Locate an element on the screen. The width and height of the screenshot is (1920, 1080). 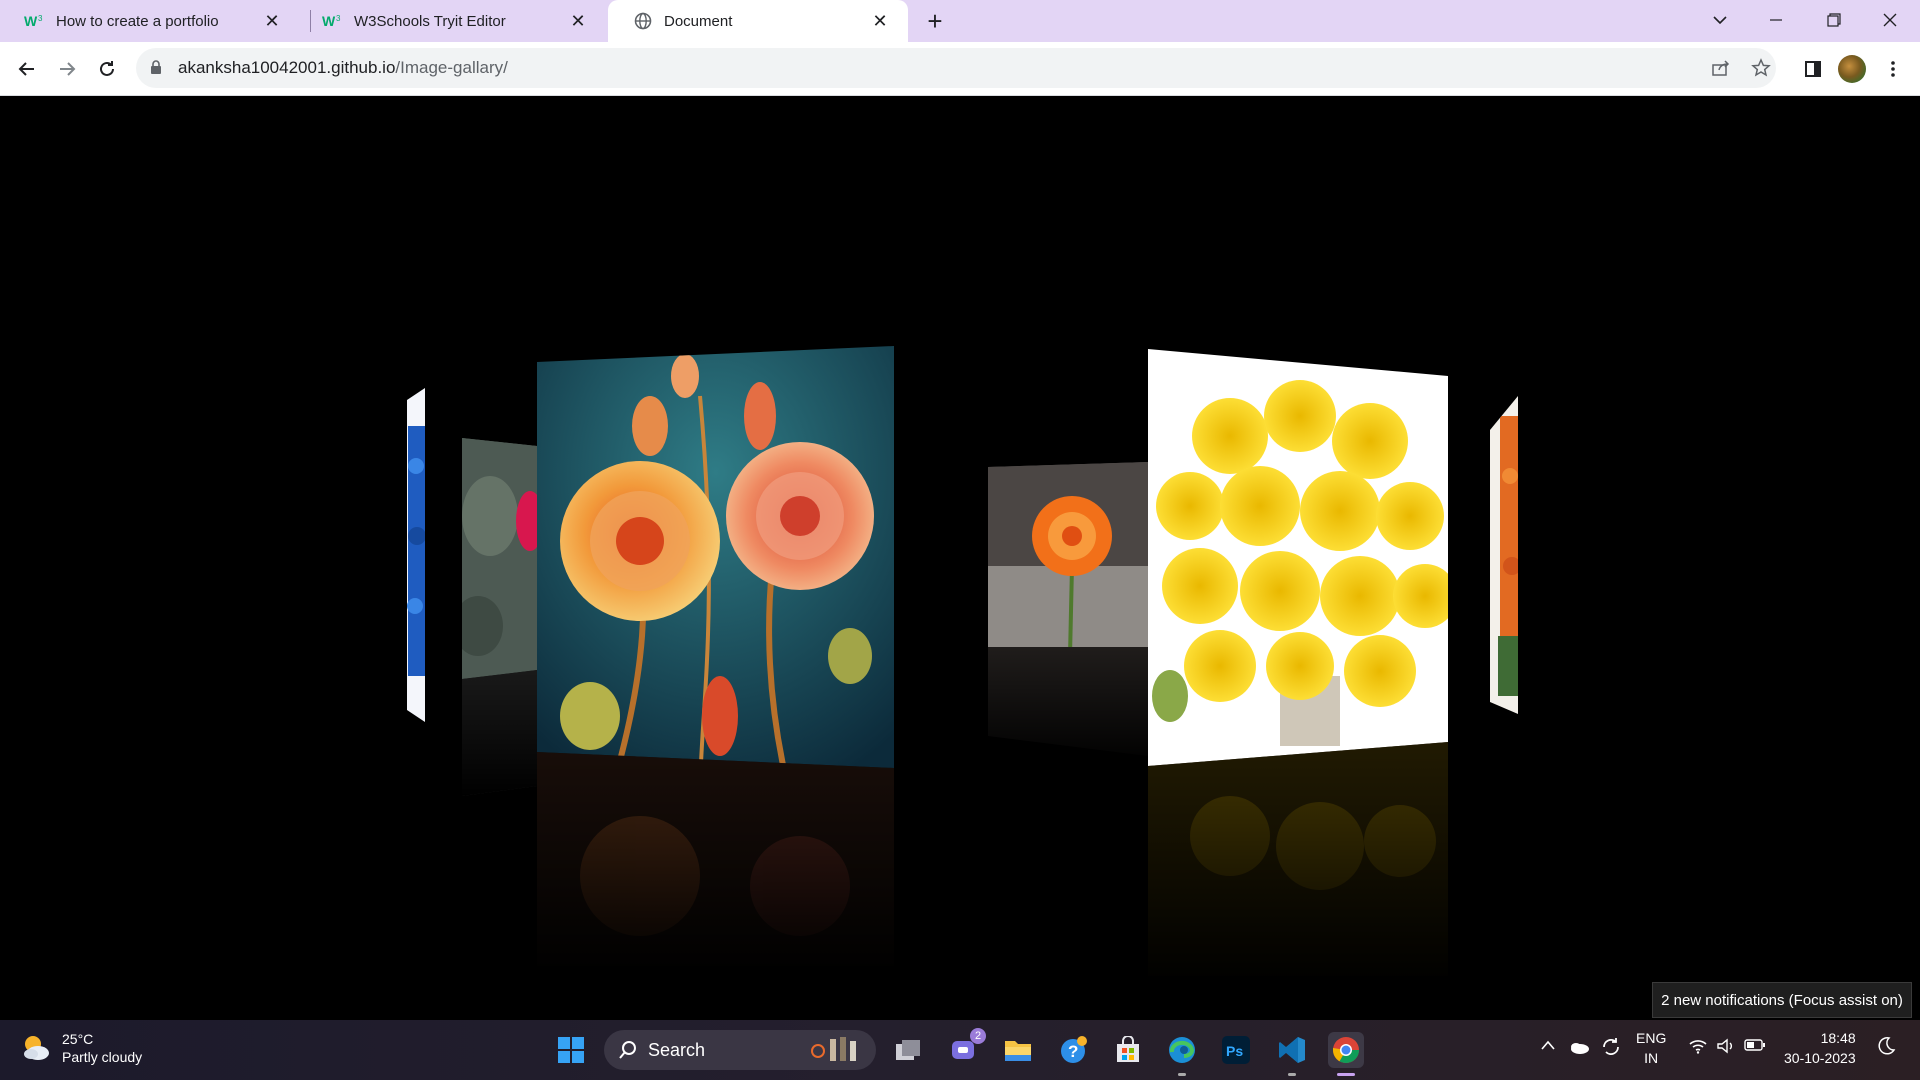
arrow-left-icon is located at coordinates (26, 69).